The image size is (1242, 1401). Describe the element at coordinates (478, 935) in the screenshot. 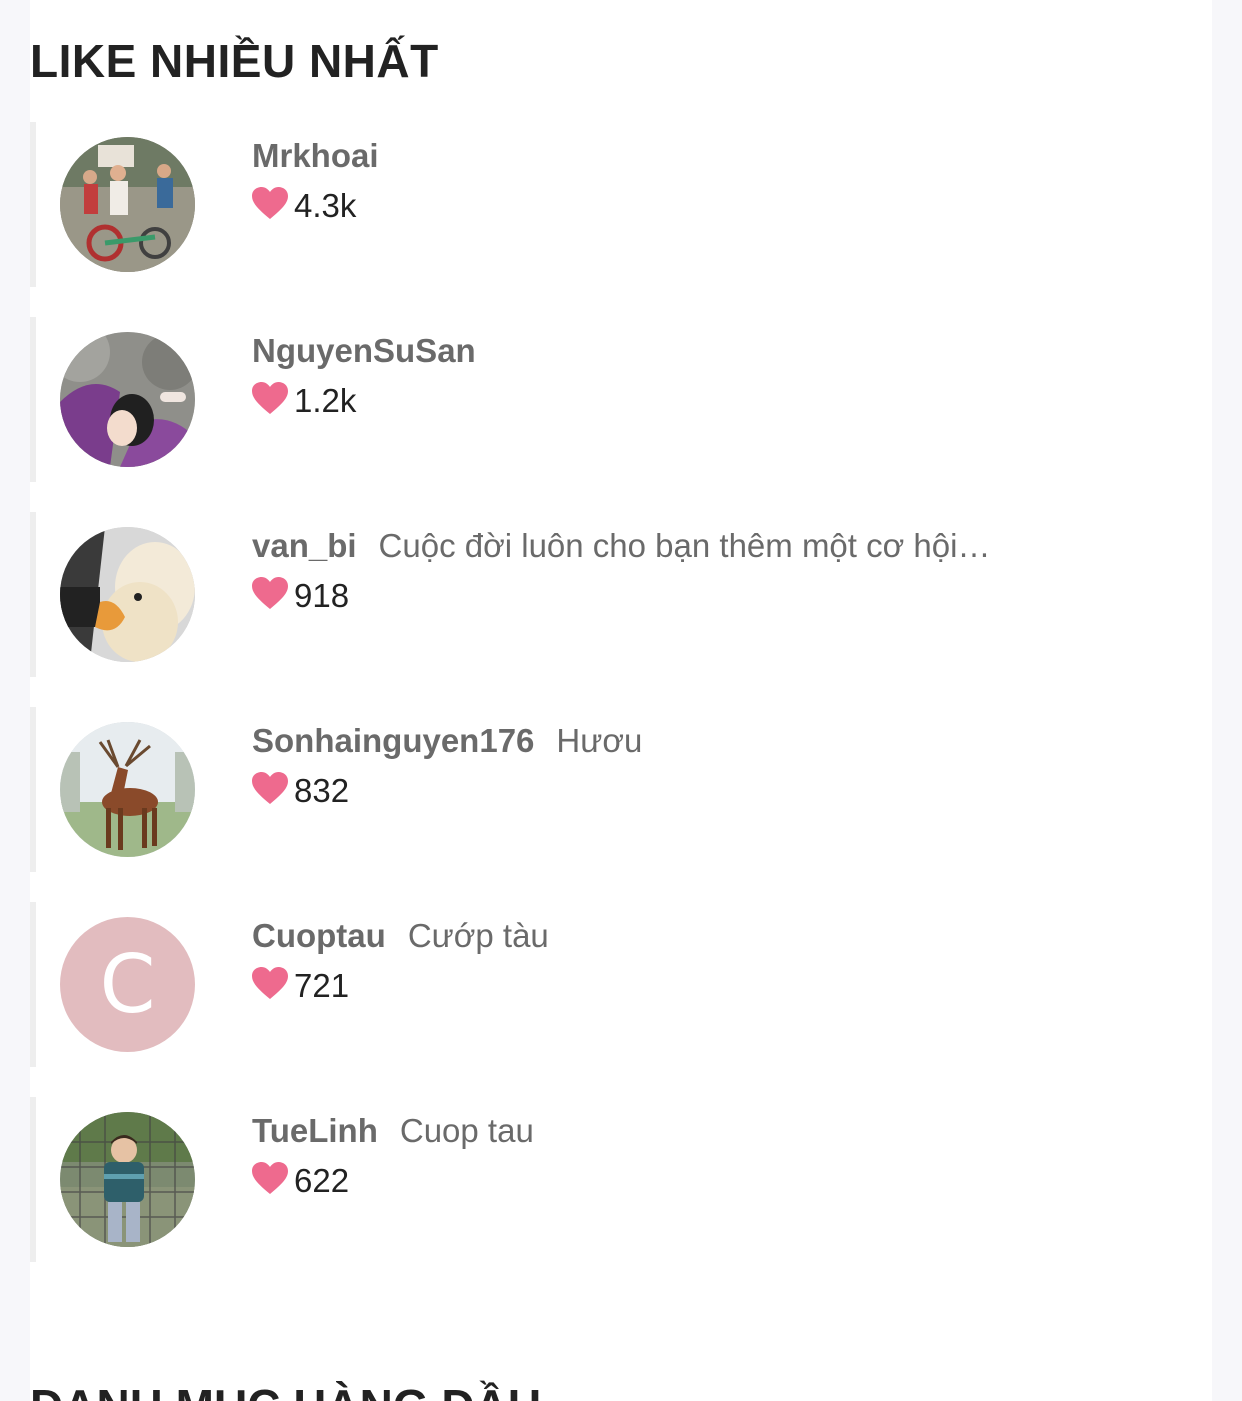

I see `caption: Cướp tàu` at that location.